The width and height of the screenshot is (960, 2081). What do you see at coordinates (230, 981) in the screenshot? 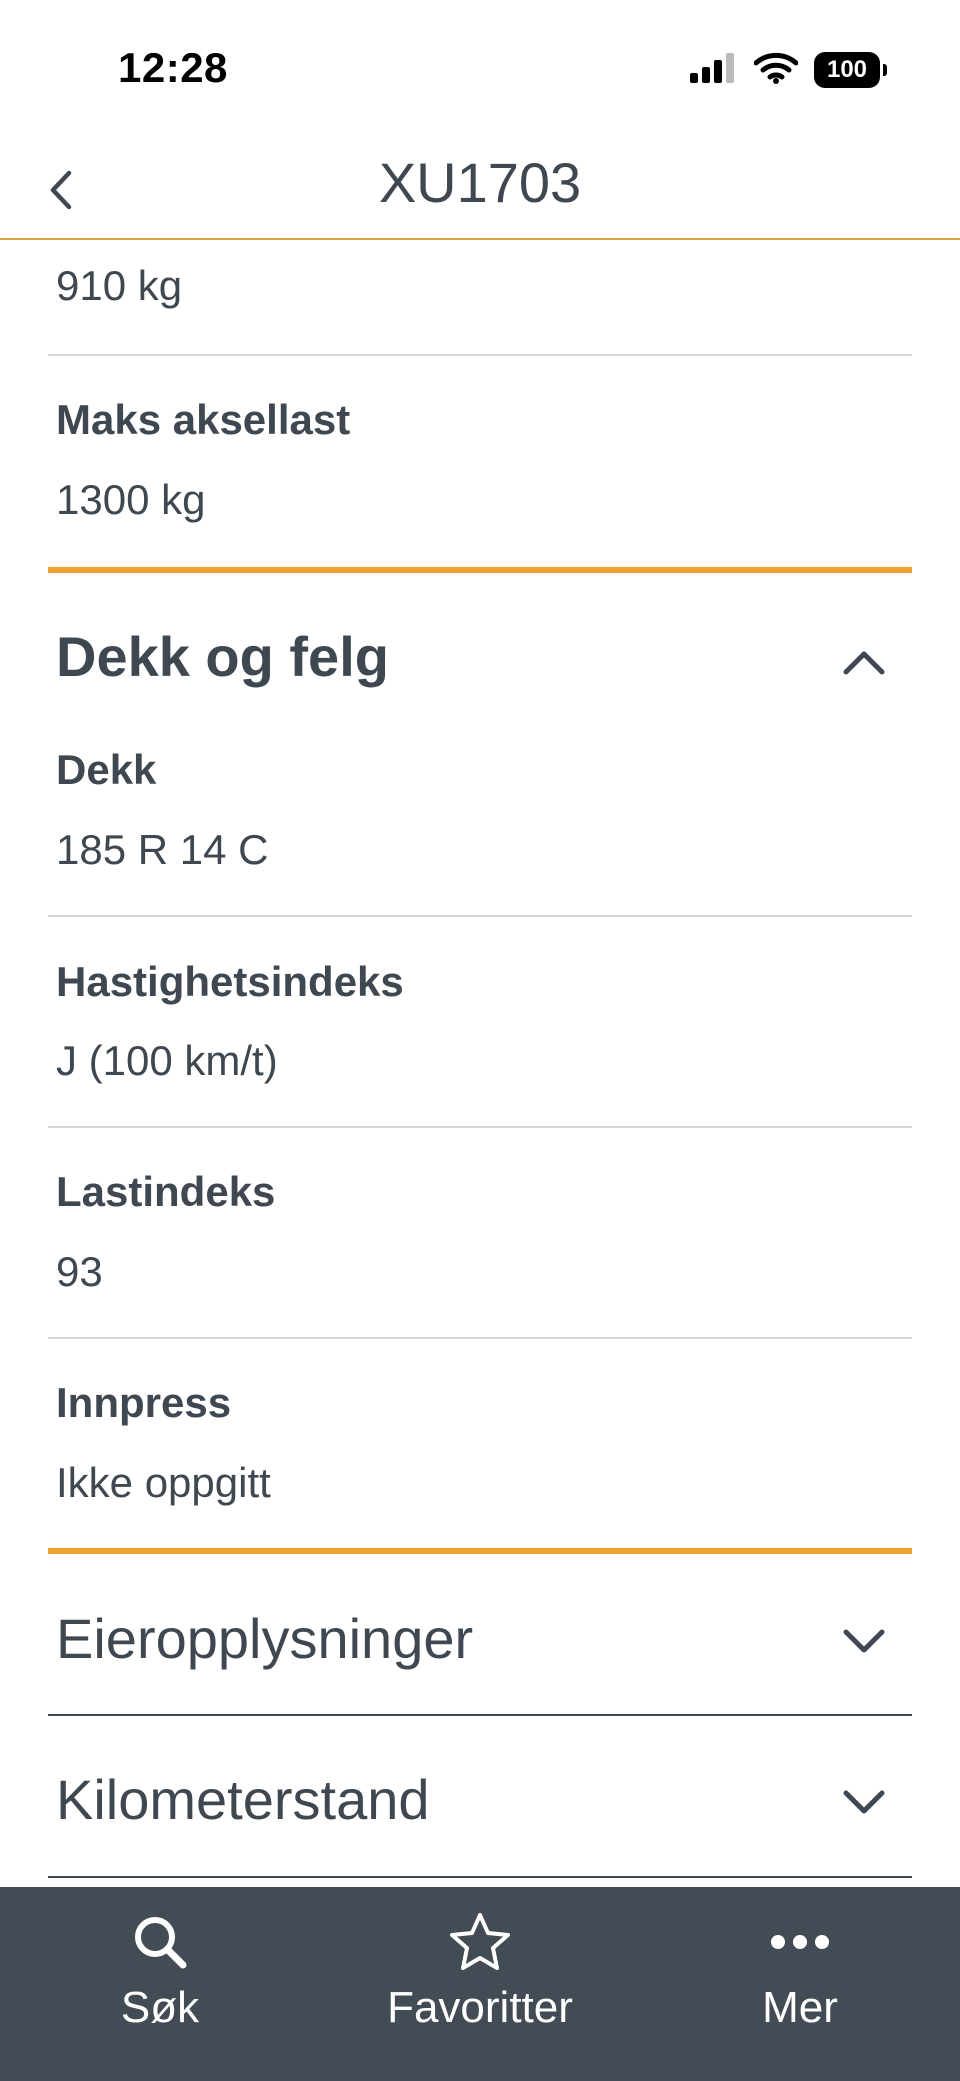
I see `speed-index-label: Hastighetsindeks` at bounding box center [230, 981].